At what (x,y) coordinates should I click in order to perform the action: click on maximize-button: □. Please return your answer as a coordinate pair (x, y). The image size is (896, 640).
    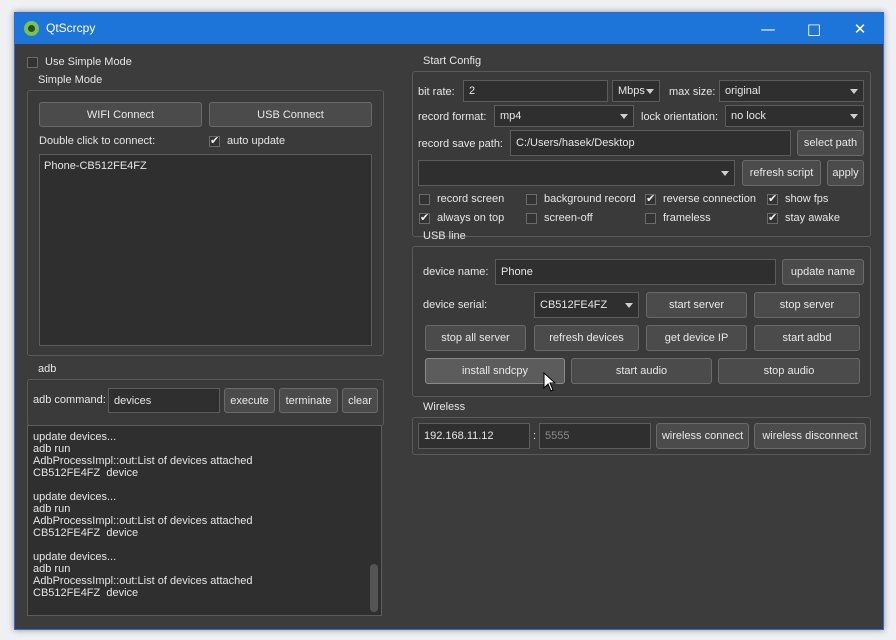
    Looking at the image, I should click on (814, 28).